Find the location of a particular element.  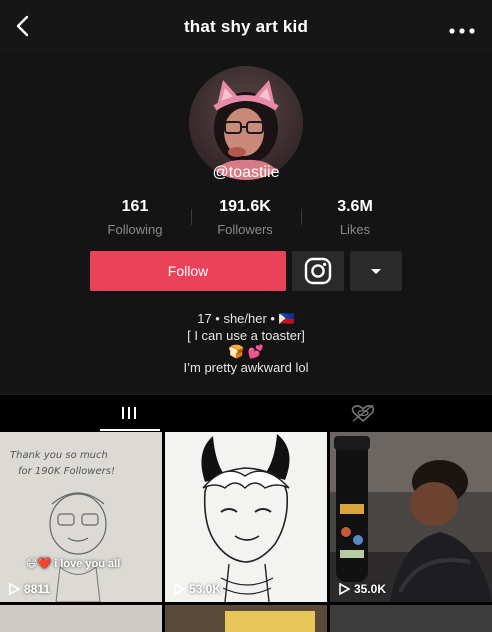

view-count: 53.0K is located at coordinates (197, 589).